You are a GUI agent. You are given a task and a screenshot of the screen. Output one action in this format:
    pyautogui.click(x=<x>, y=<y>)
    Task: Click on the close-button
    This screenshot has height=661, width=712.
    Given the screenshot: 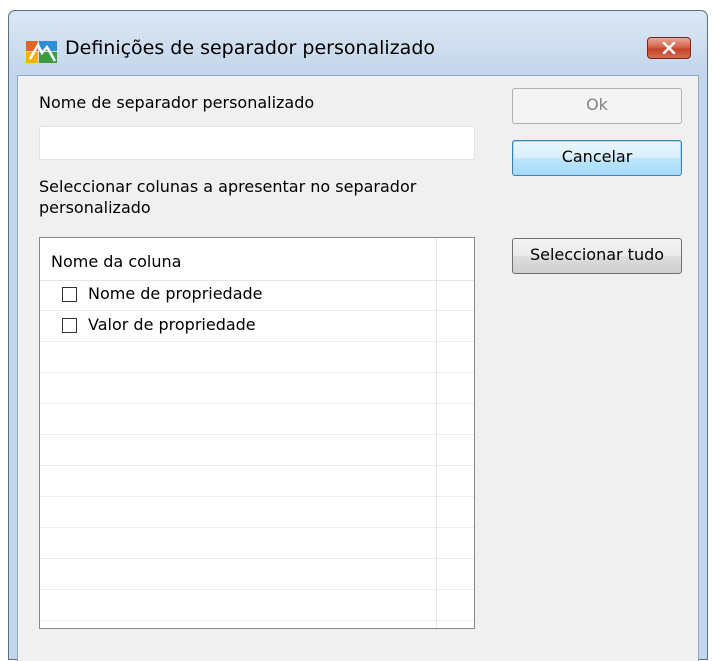 What is the action you would take?
    pyautogui.click(x=669, y=48)
    